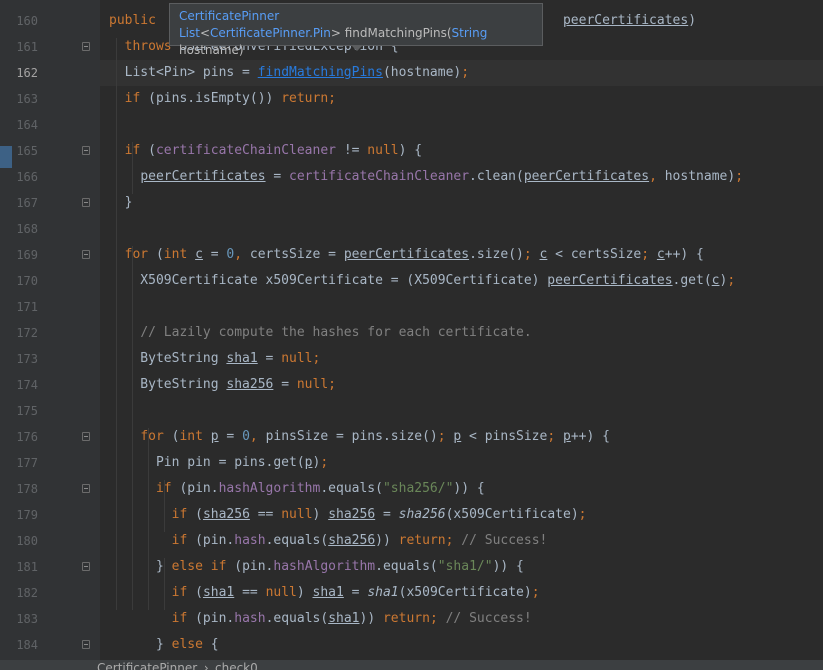 Image resolution: width=823 pixels, height=670 pixels. Describe the element at coordinates (183, 72) in the screenshot. I see `code-token: List<Pin> pins =` at that location.